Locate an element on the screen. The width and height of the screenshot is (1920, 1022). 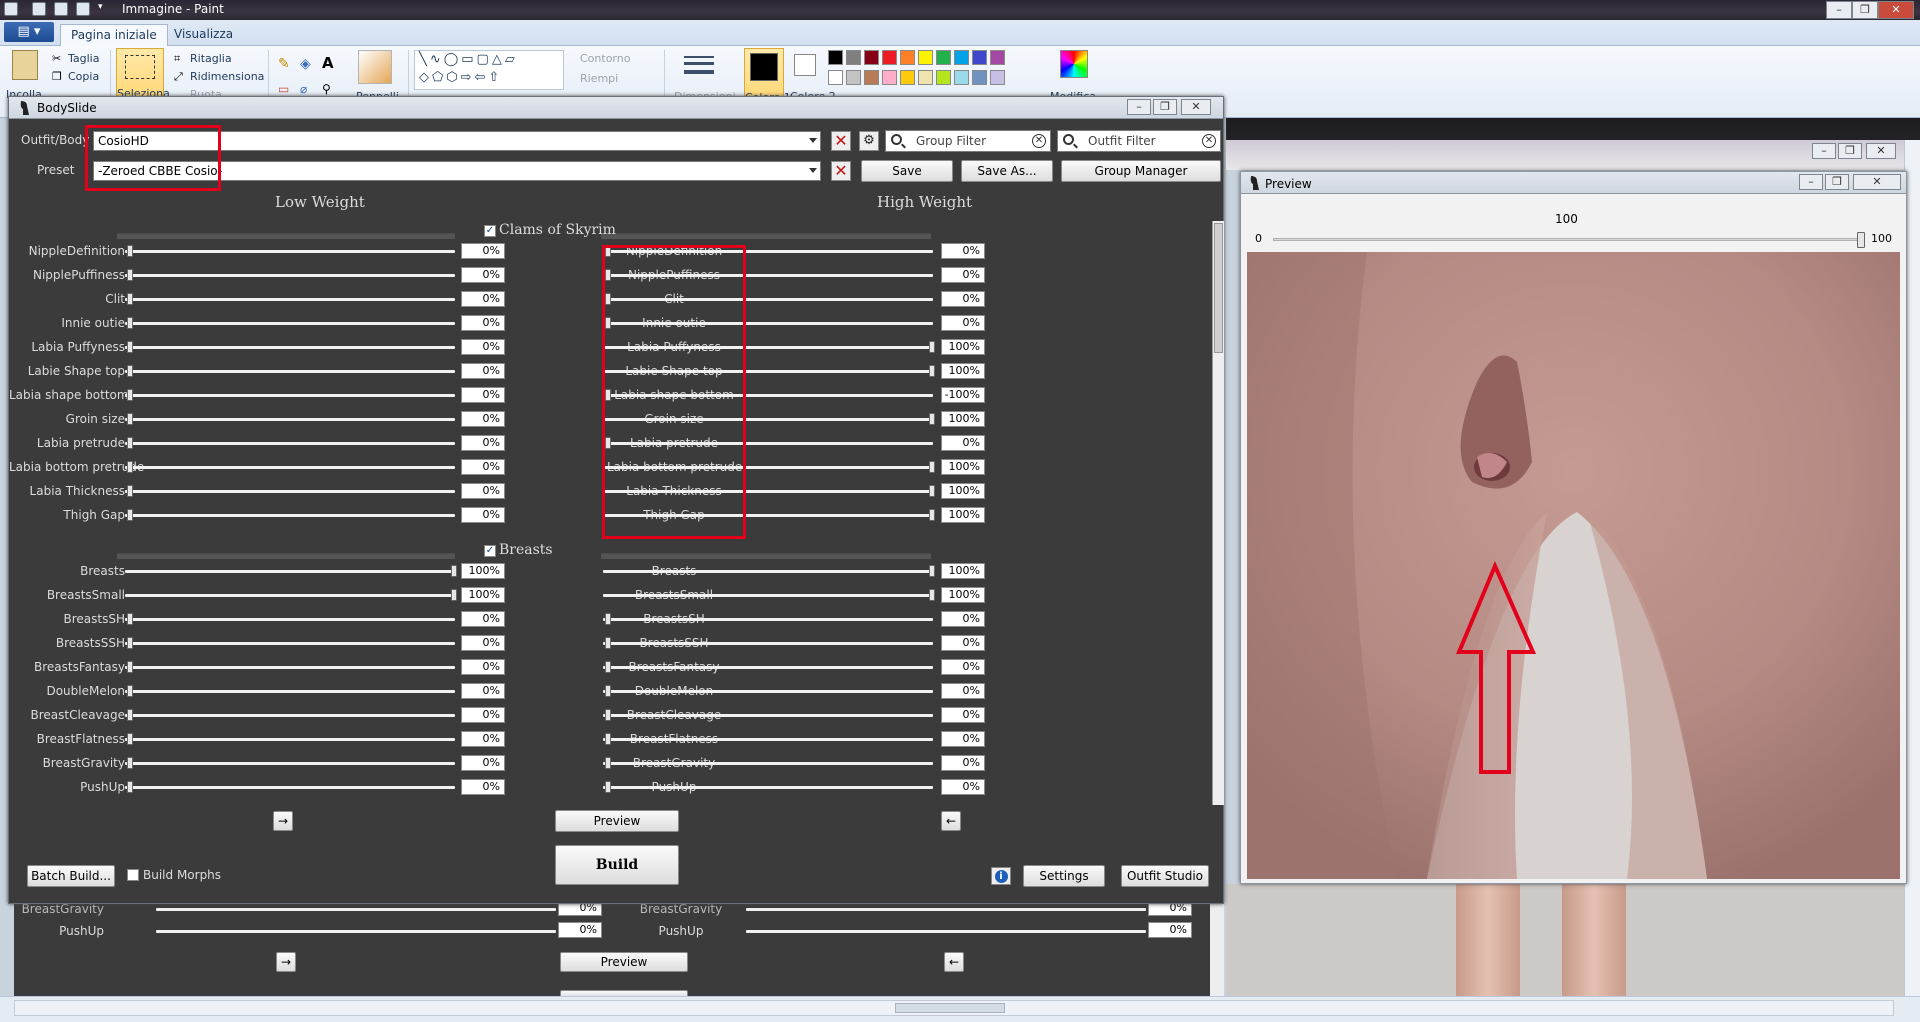
eraser-icon: ▭ is located at coordinates (283, 89).